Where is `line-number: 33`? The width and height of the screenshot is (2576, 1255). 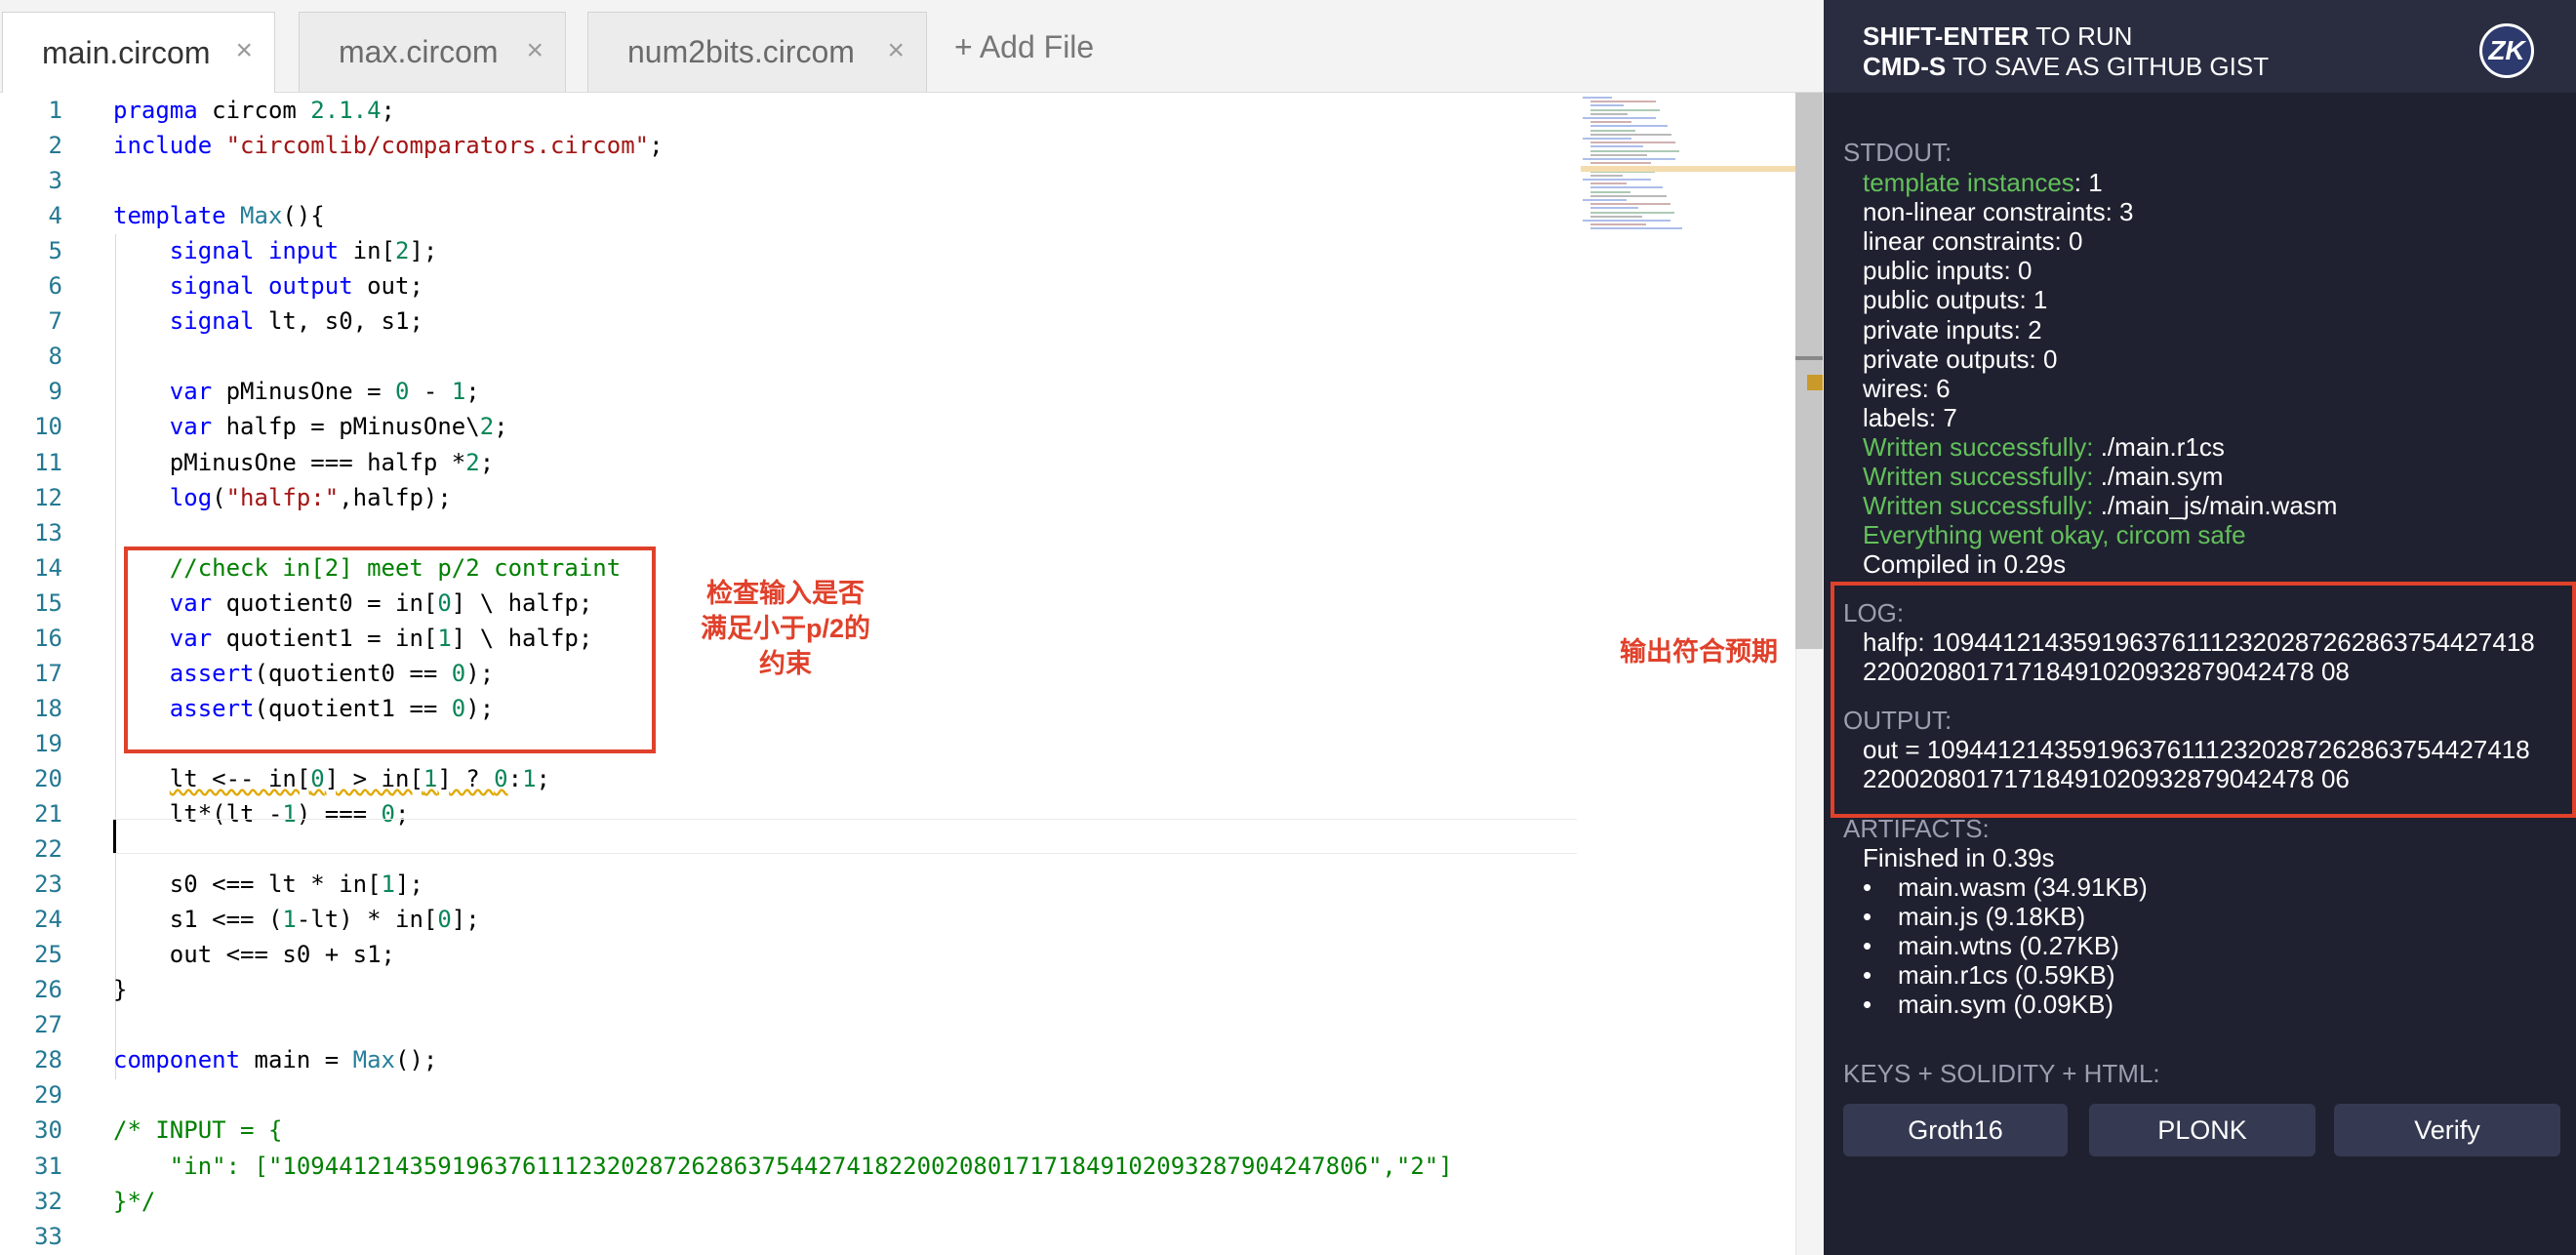
line-number: 33 is located at coordinates (48, 1236).